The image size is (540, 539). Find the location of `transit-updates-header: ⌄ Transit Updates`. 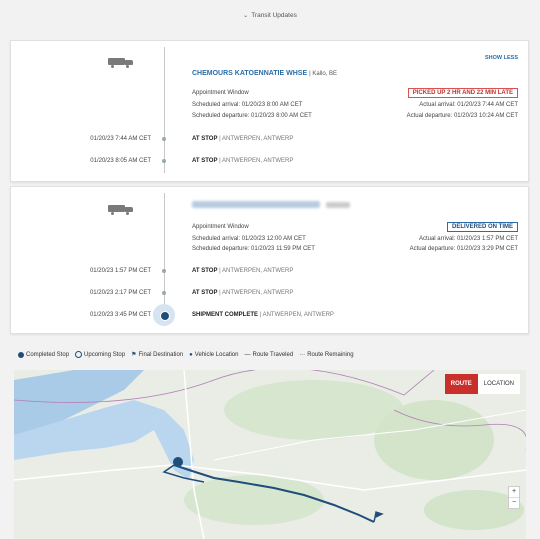

transit-updates-header: ⌄ Transit Updates is located at coordinates (270, 15).